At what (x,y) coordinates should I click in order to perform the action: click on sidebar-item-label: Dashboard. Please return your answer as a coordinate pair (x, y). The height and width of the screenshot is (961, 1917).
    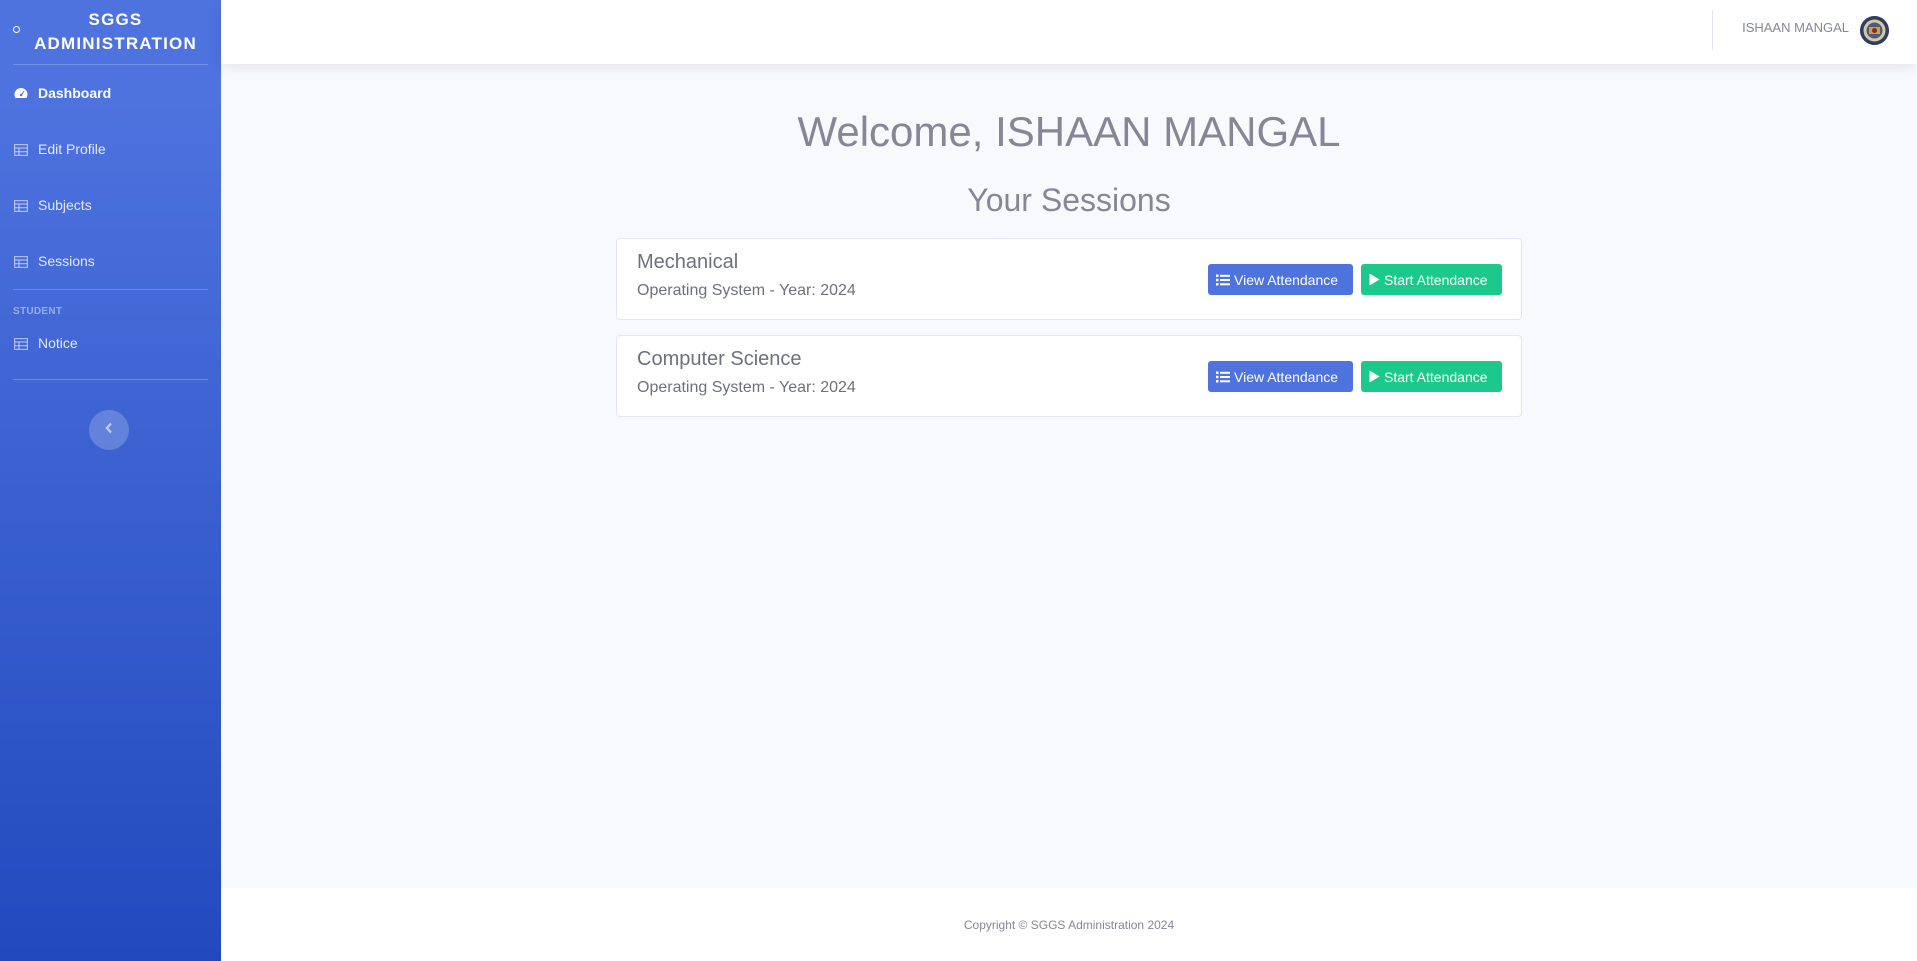
    Looking at the image, I should click on (75, 93).